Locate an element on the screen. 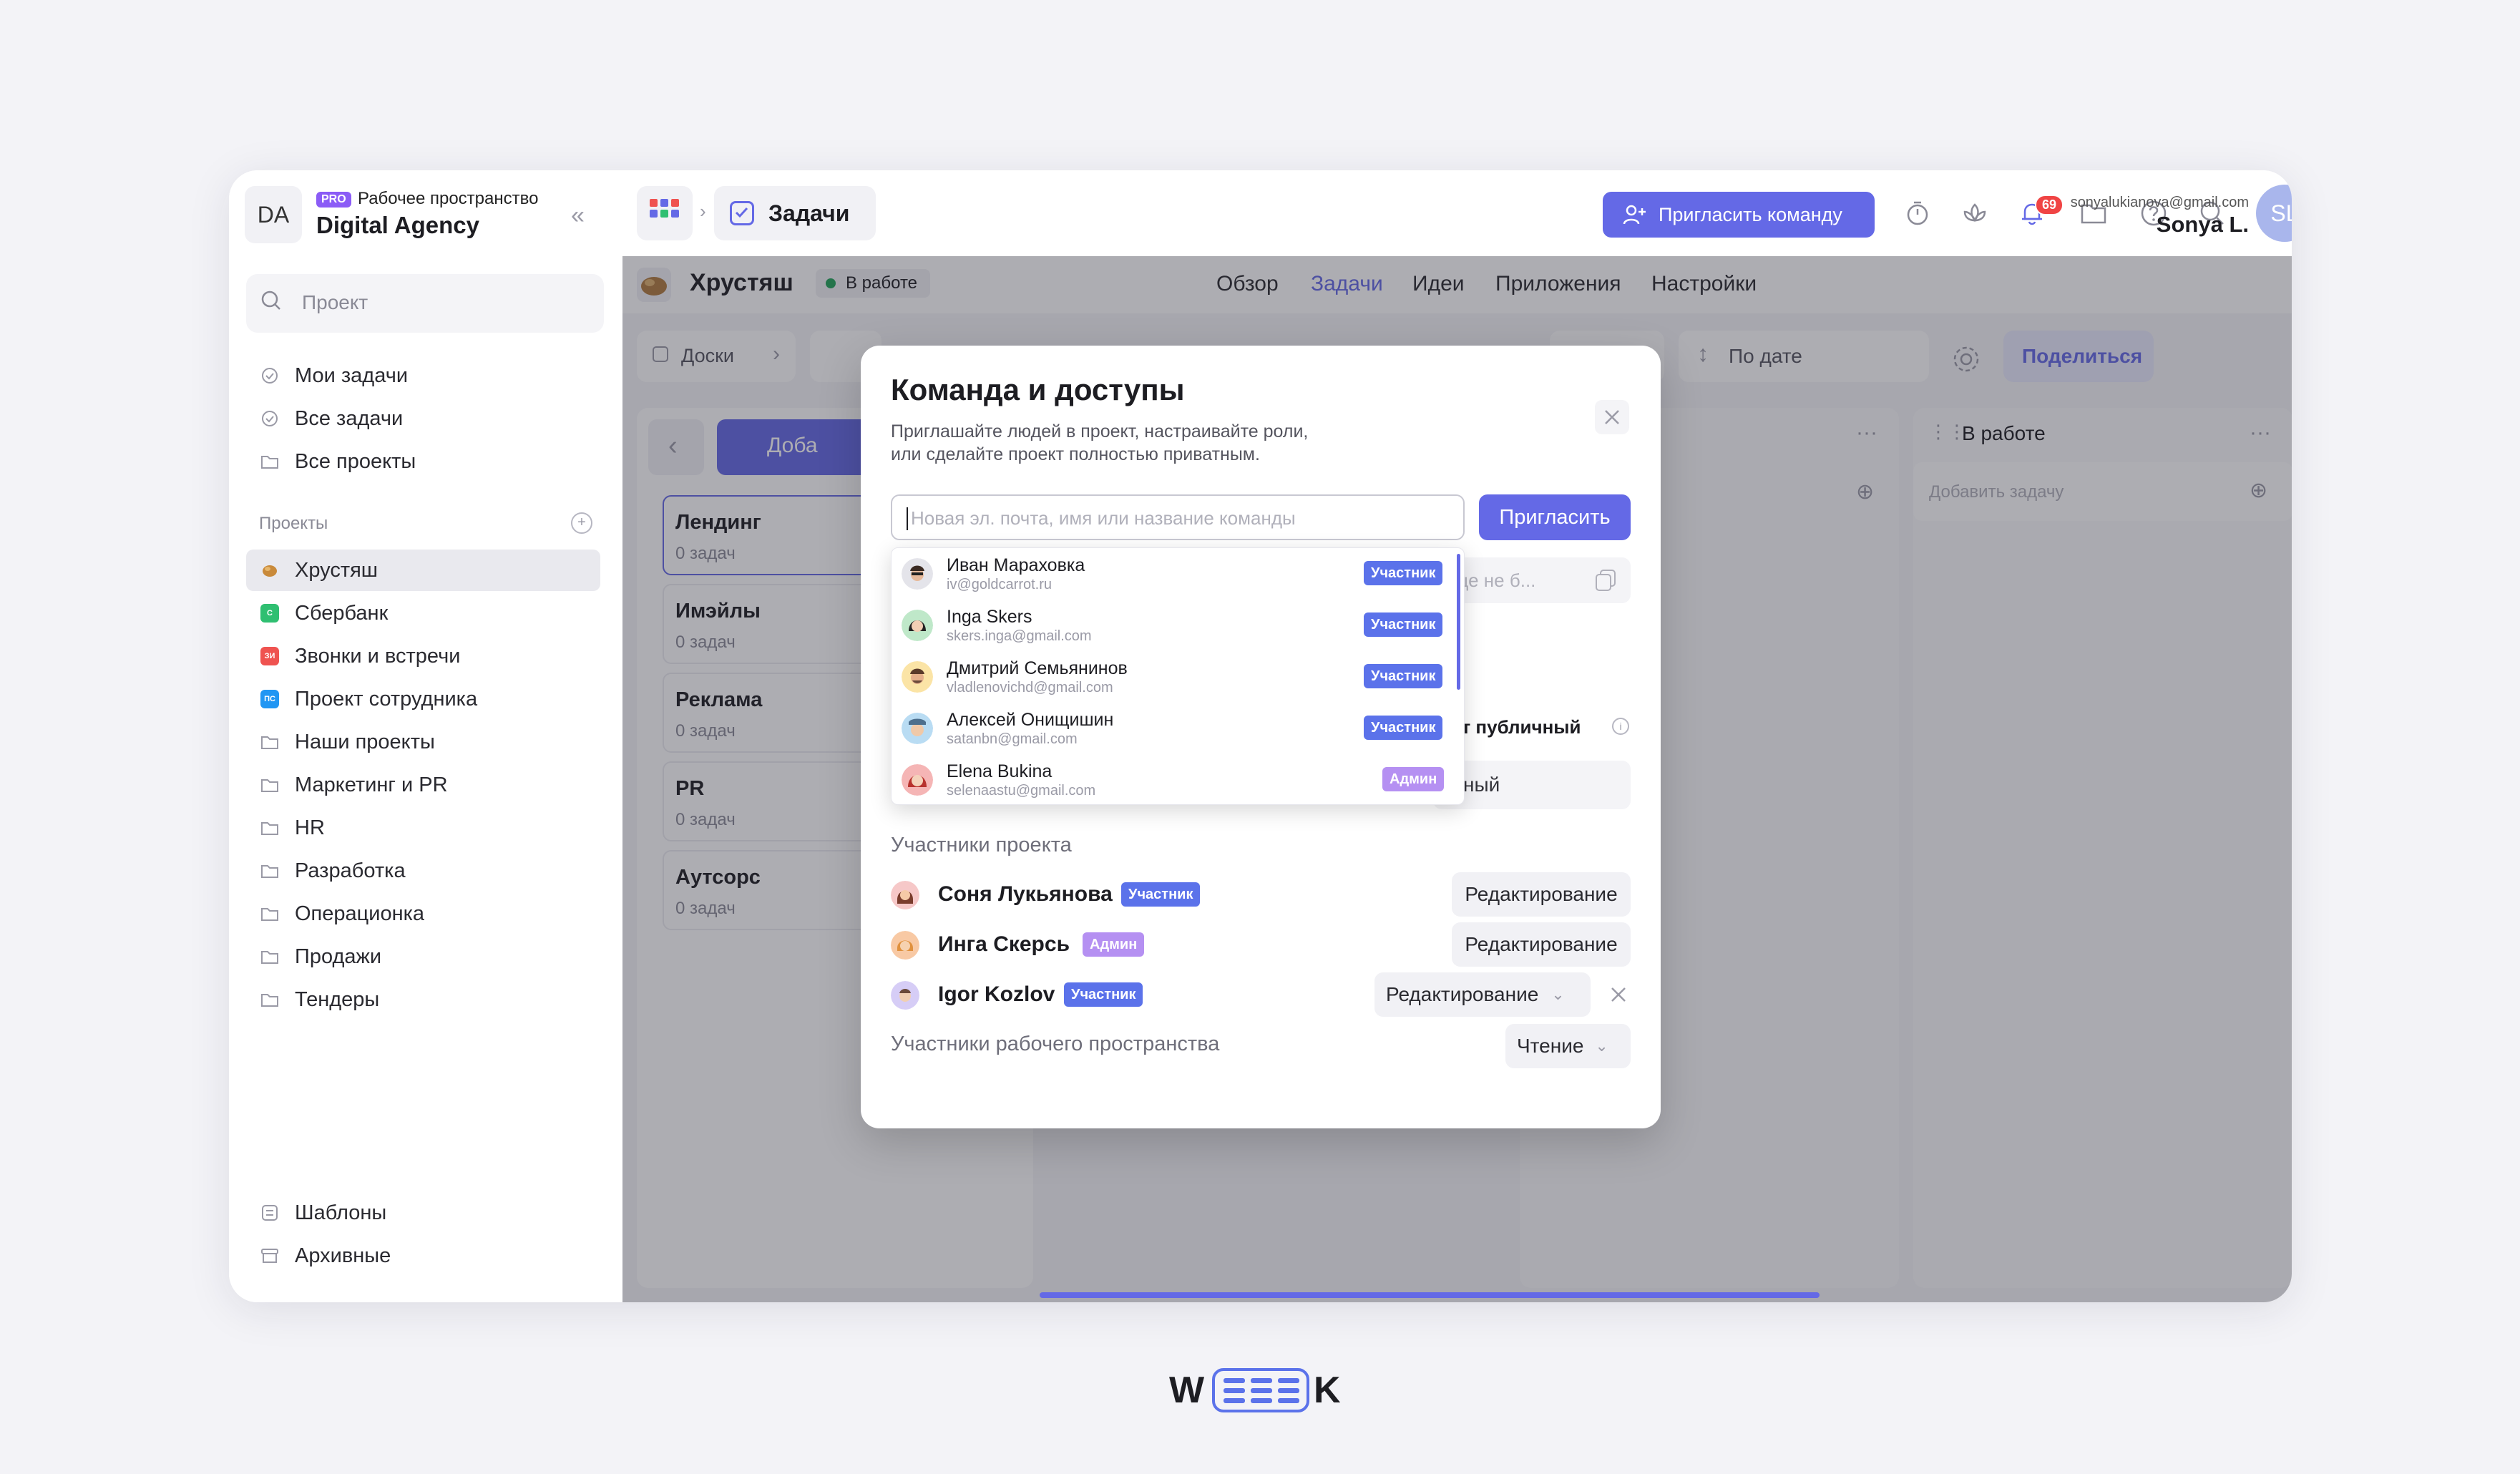  add-project-icon: + is located at coordinates (581, 523).